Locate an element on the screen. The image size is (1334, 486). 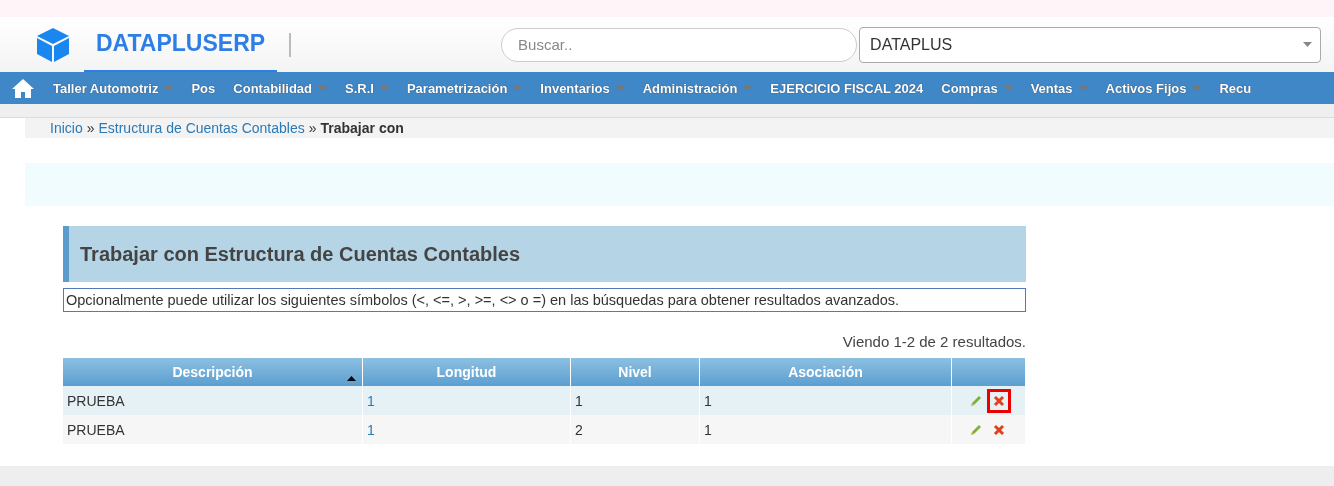
dropdown-caret-icon is located at coordinates (1308, 44).